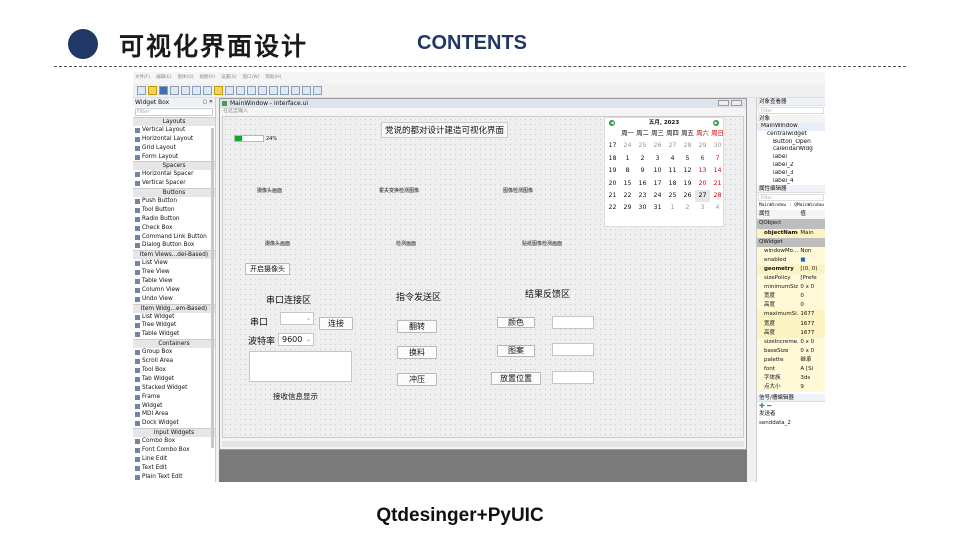 The image size is (960, 540). What do you see at coordinates (297, 318) in the screenshot?
I see `port-select: ⌄` at bounding box center [297, 318].